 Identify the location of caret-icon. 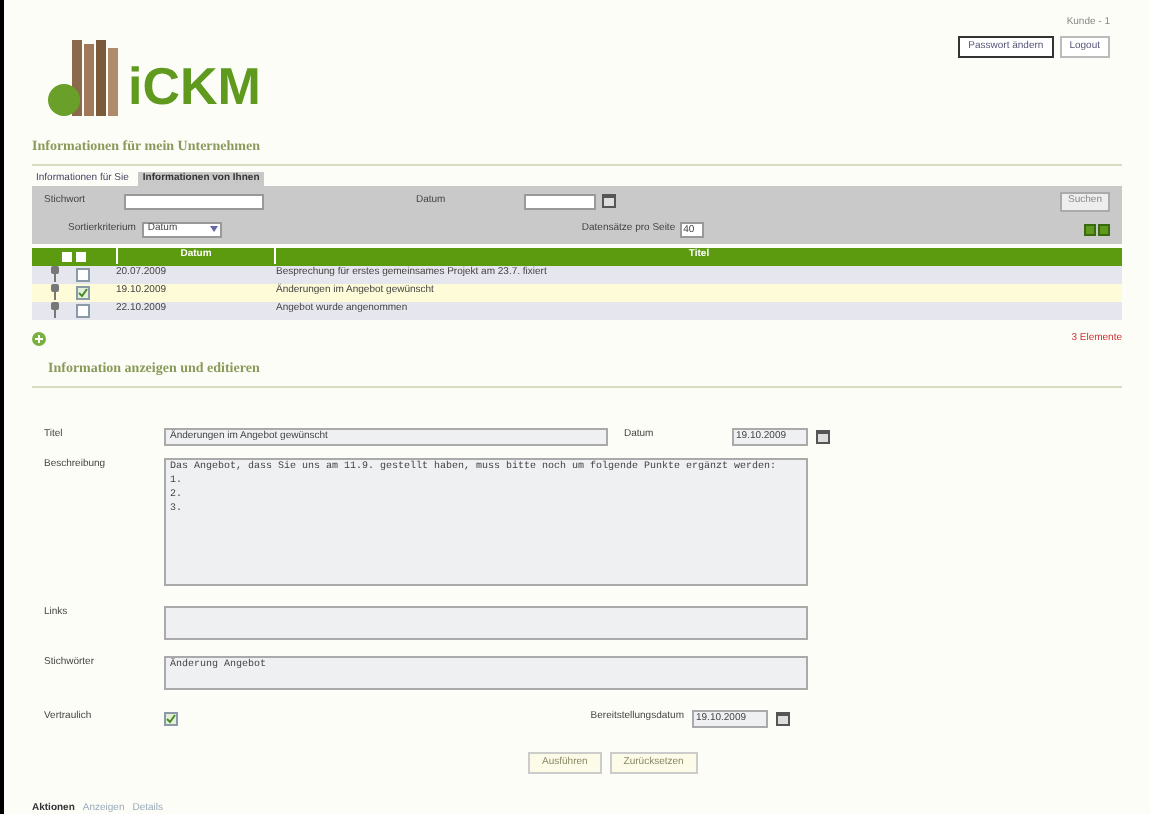
(213, 229).